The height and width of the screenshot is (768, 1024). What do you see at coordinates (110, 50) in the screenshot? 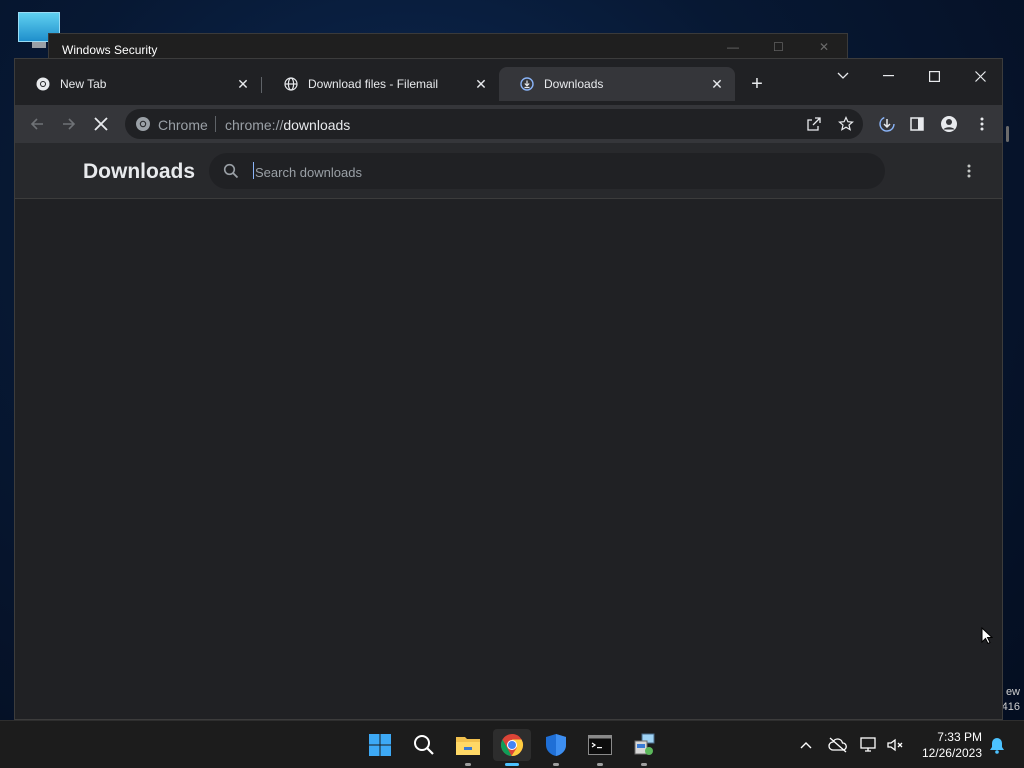
I see `window-title: Windows Security` at bounding box center [110, 50].